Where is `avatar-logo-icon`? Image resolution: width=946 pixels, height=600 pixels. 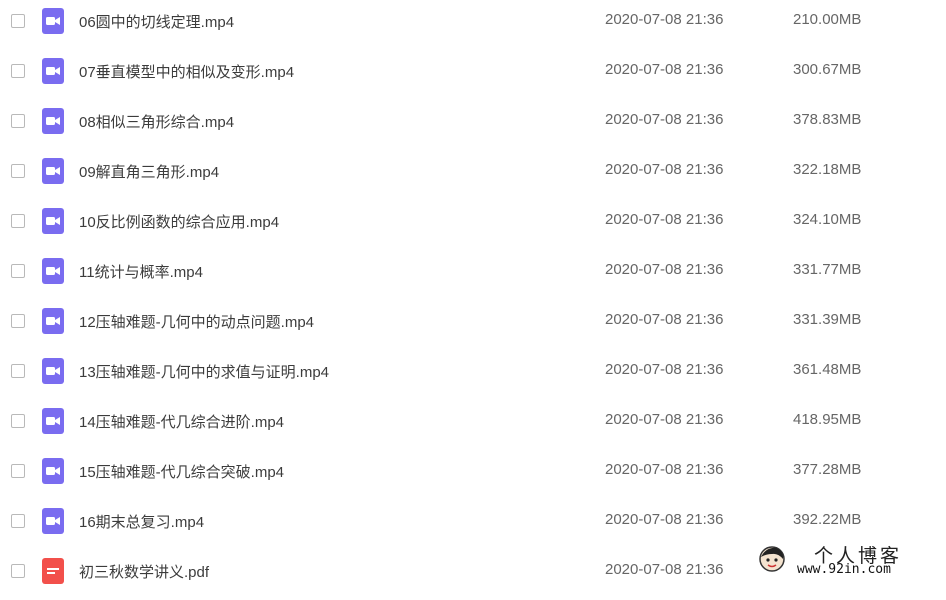 avatar-logo-icon is located at coordinates (772, 559).